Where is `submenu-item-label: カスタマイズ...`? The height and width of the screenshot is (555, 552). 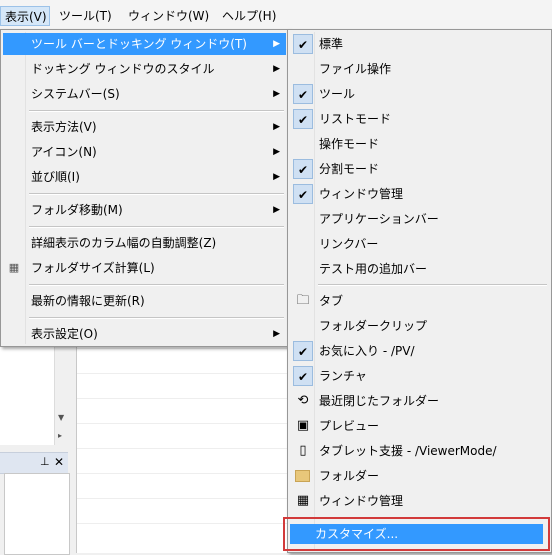 submenu-item-label: カスタマイズ... is located at coordinates (357, 534).